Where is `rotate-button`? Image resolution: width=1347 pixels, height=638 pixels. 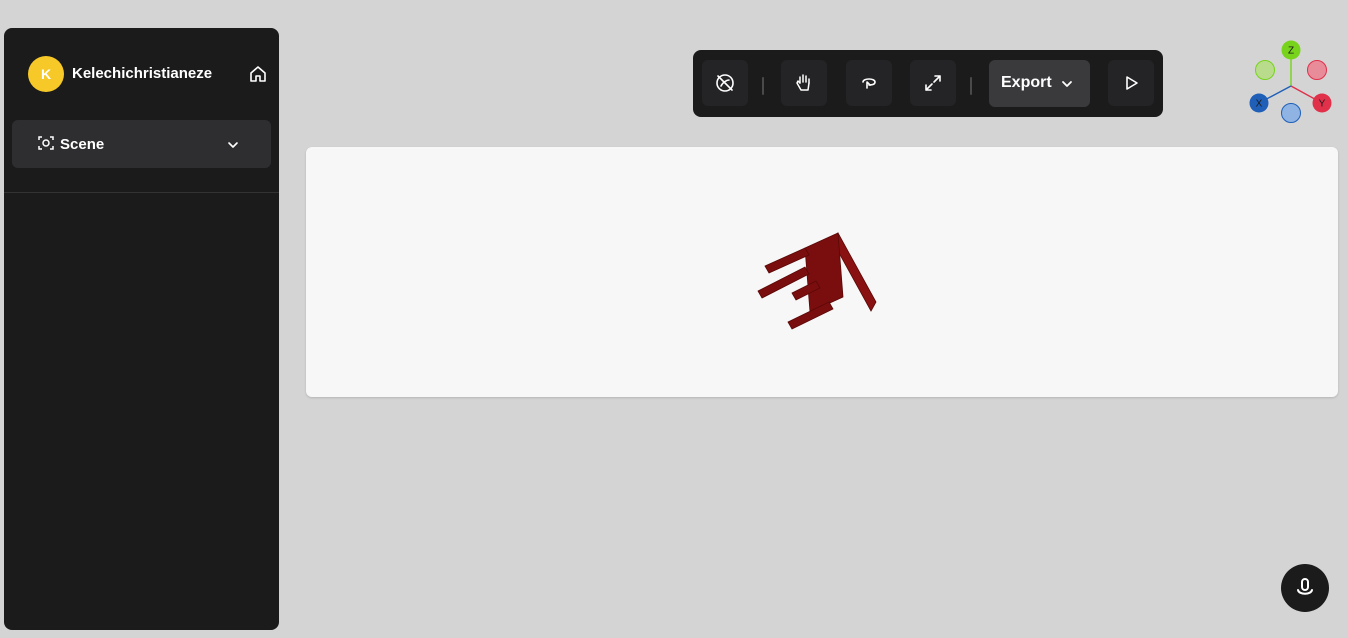
rotate-button is located at coordinates (869, 83).